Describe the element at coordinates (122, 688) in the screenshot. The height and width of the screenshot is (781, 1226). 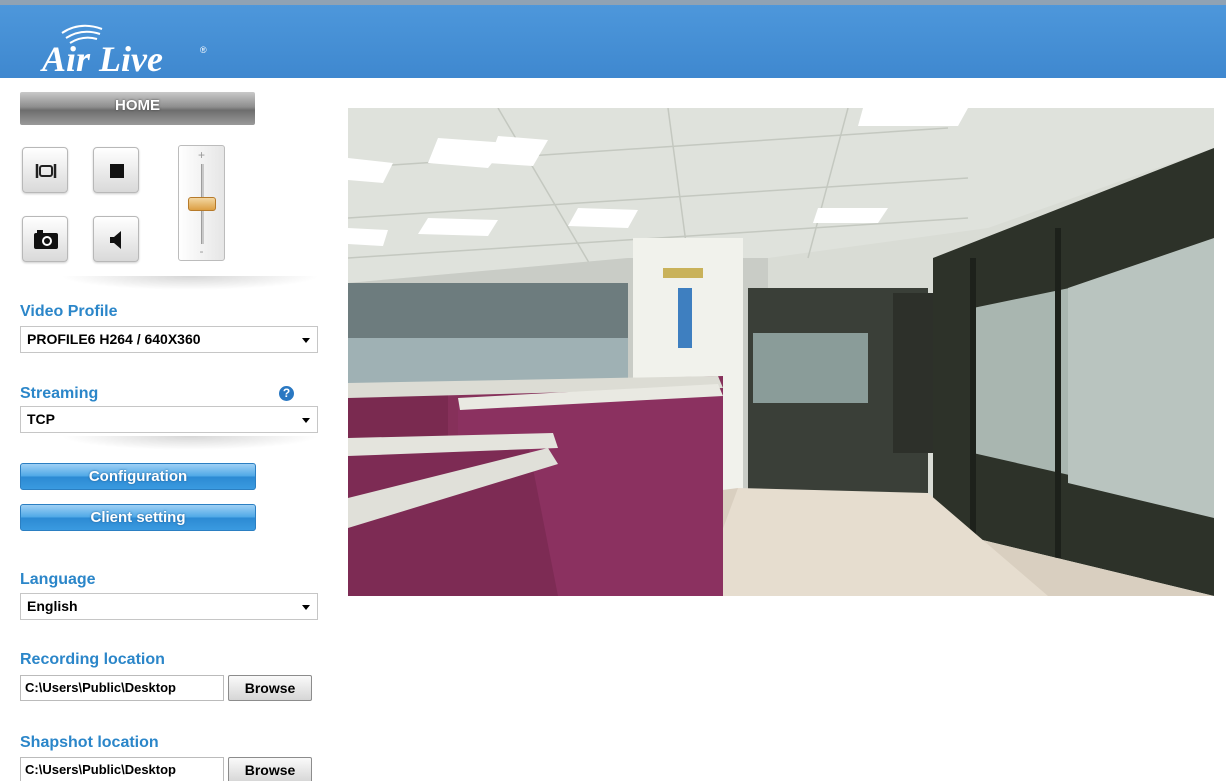
I see `recording-path-input: C:\Users\Public\Desktop` at that location.